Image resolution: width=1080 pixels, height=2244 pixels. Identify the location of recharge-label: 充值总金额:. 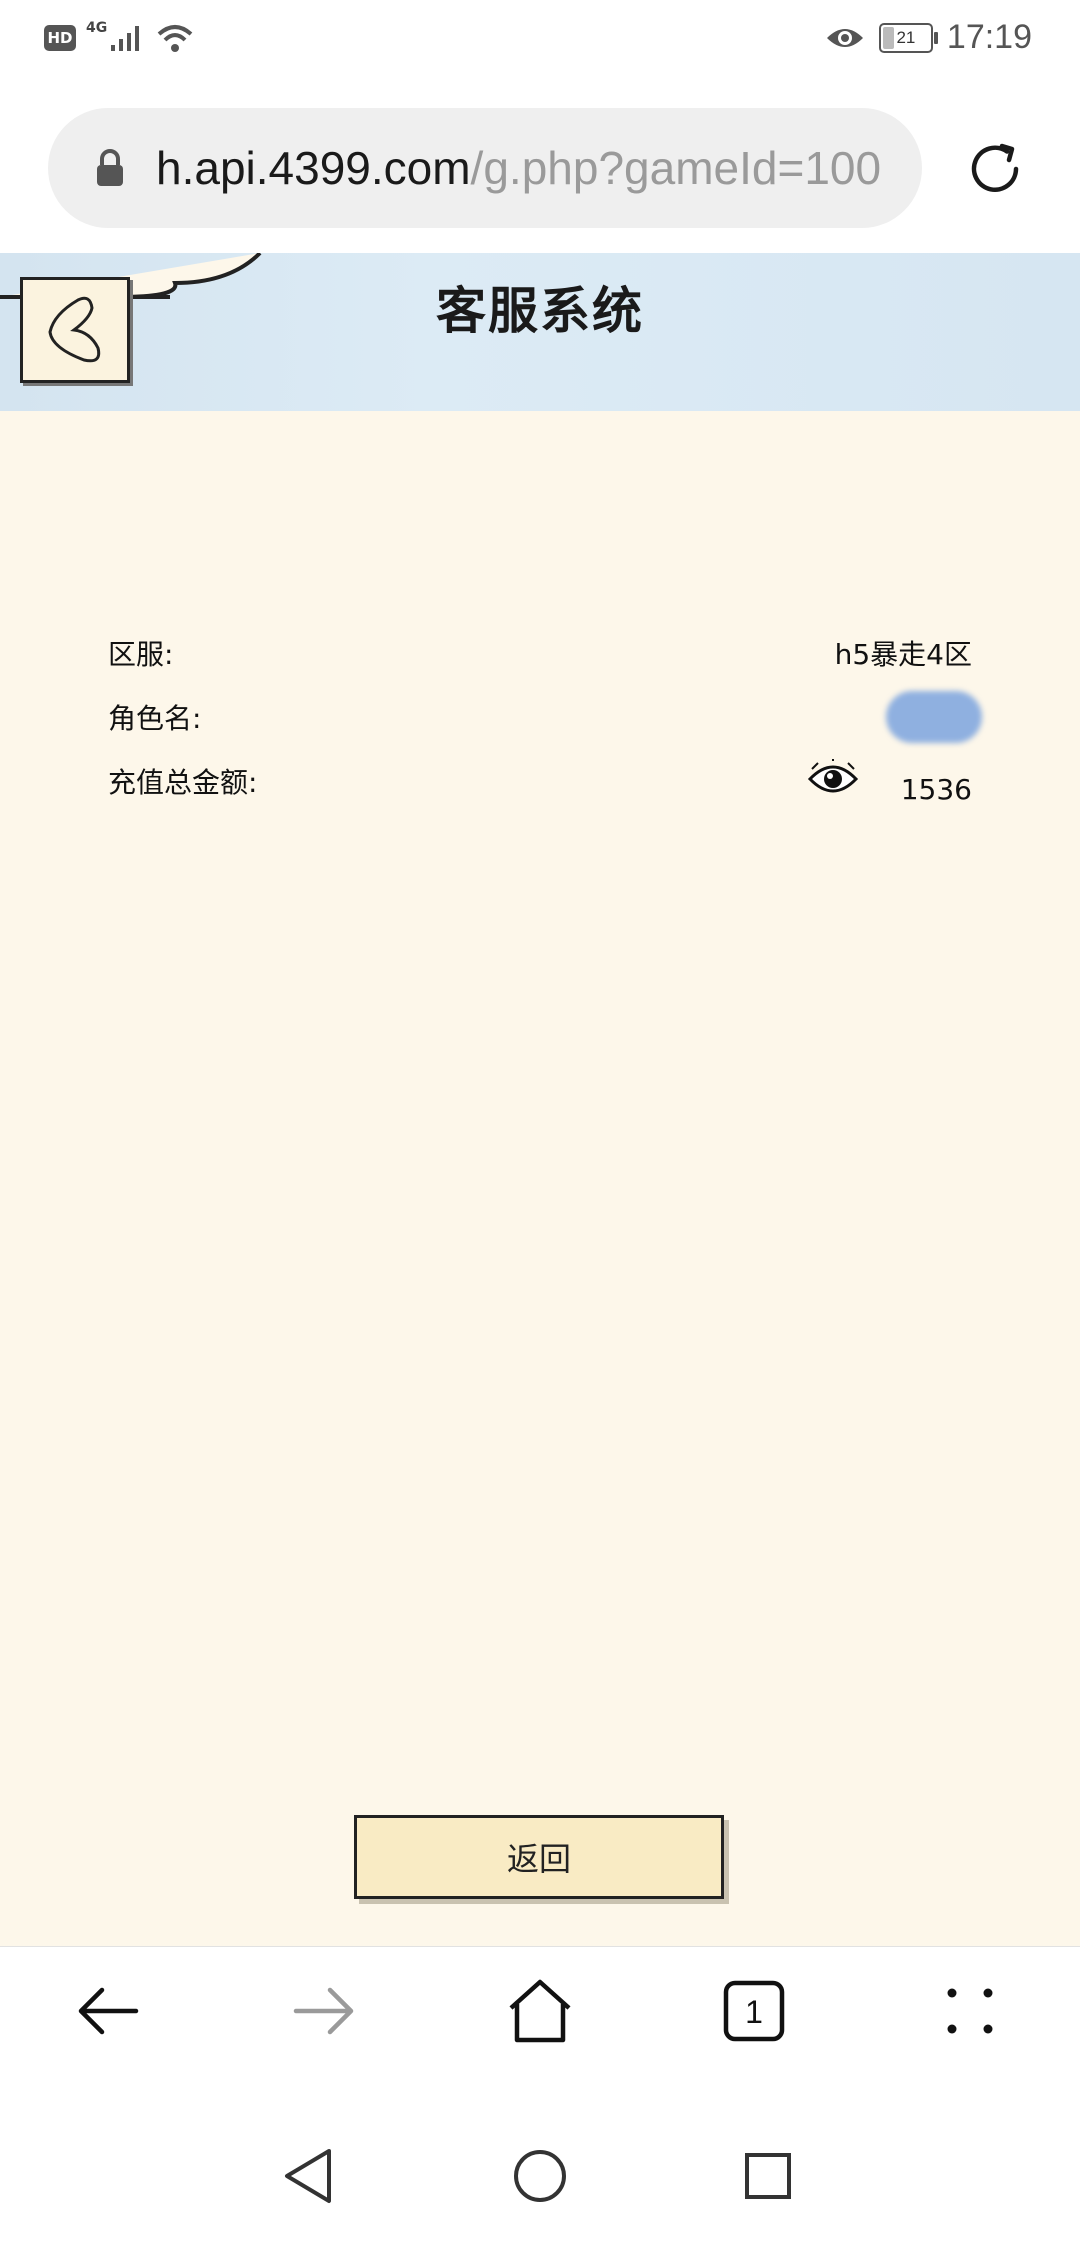
(183, 782).